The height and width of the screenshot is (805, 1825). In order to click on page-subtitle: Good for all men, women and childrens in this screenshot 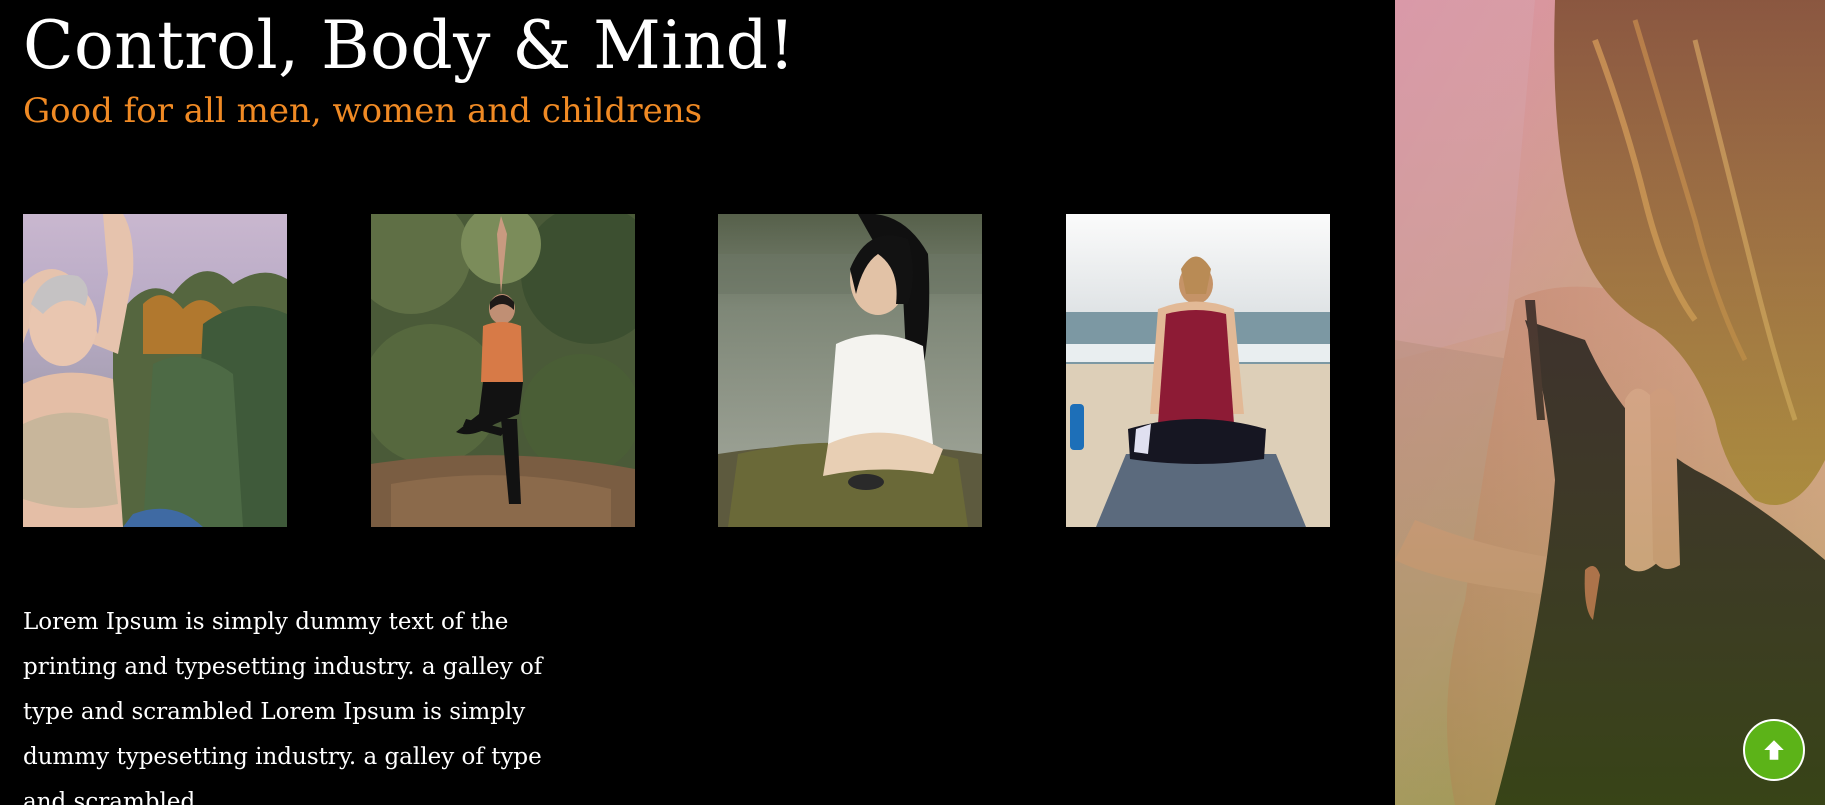, I will do `click(363, 111)`.